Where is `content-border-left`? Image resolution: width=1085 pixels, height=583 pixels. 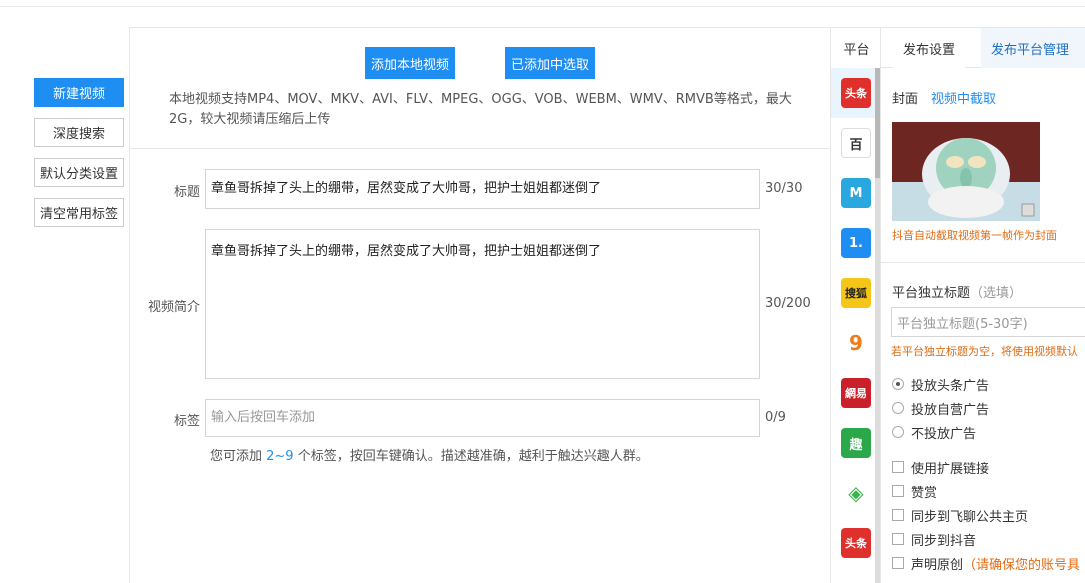
content-border-left is located at coordinates (129, 305).